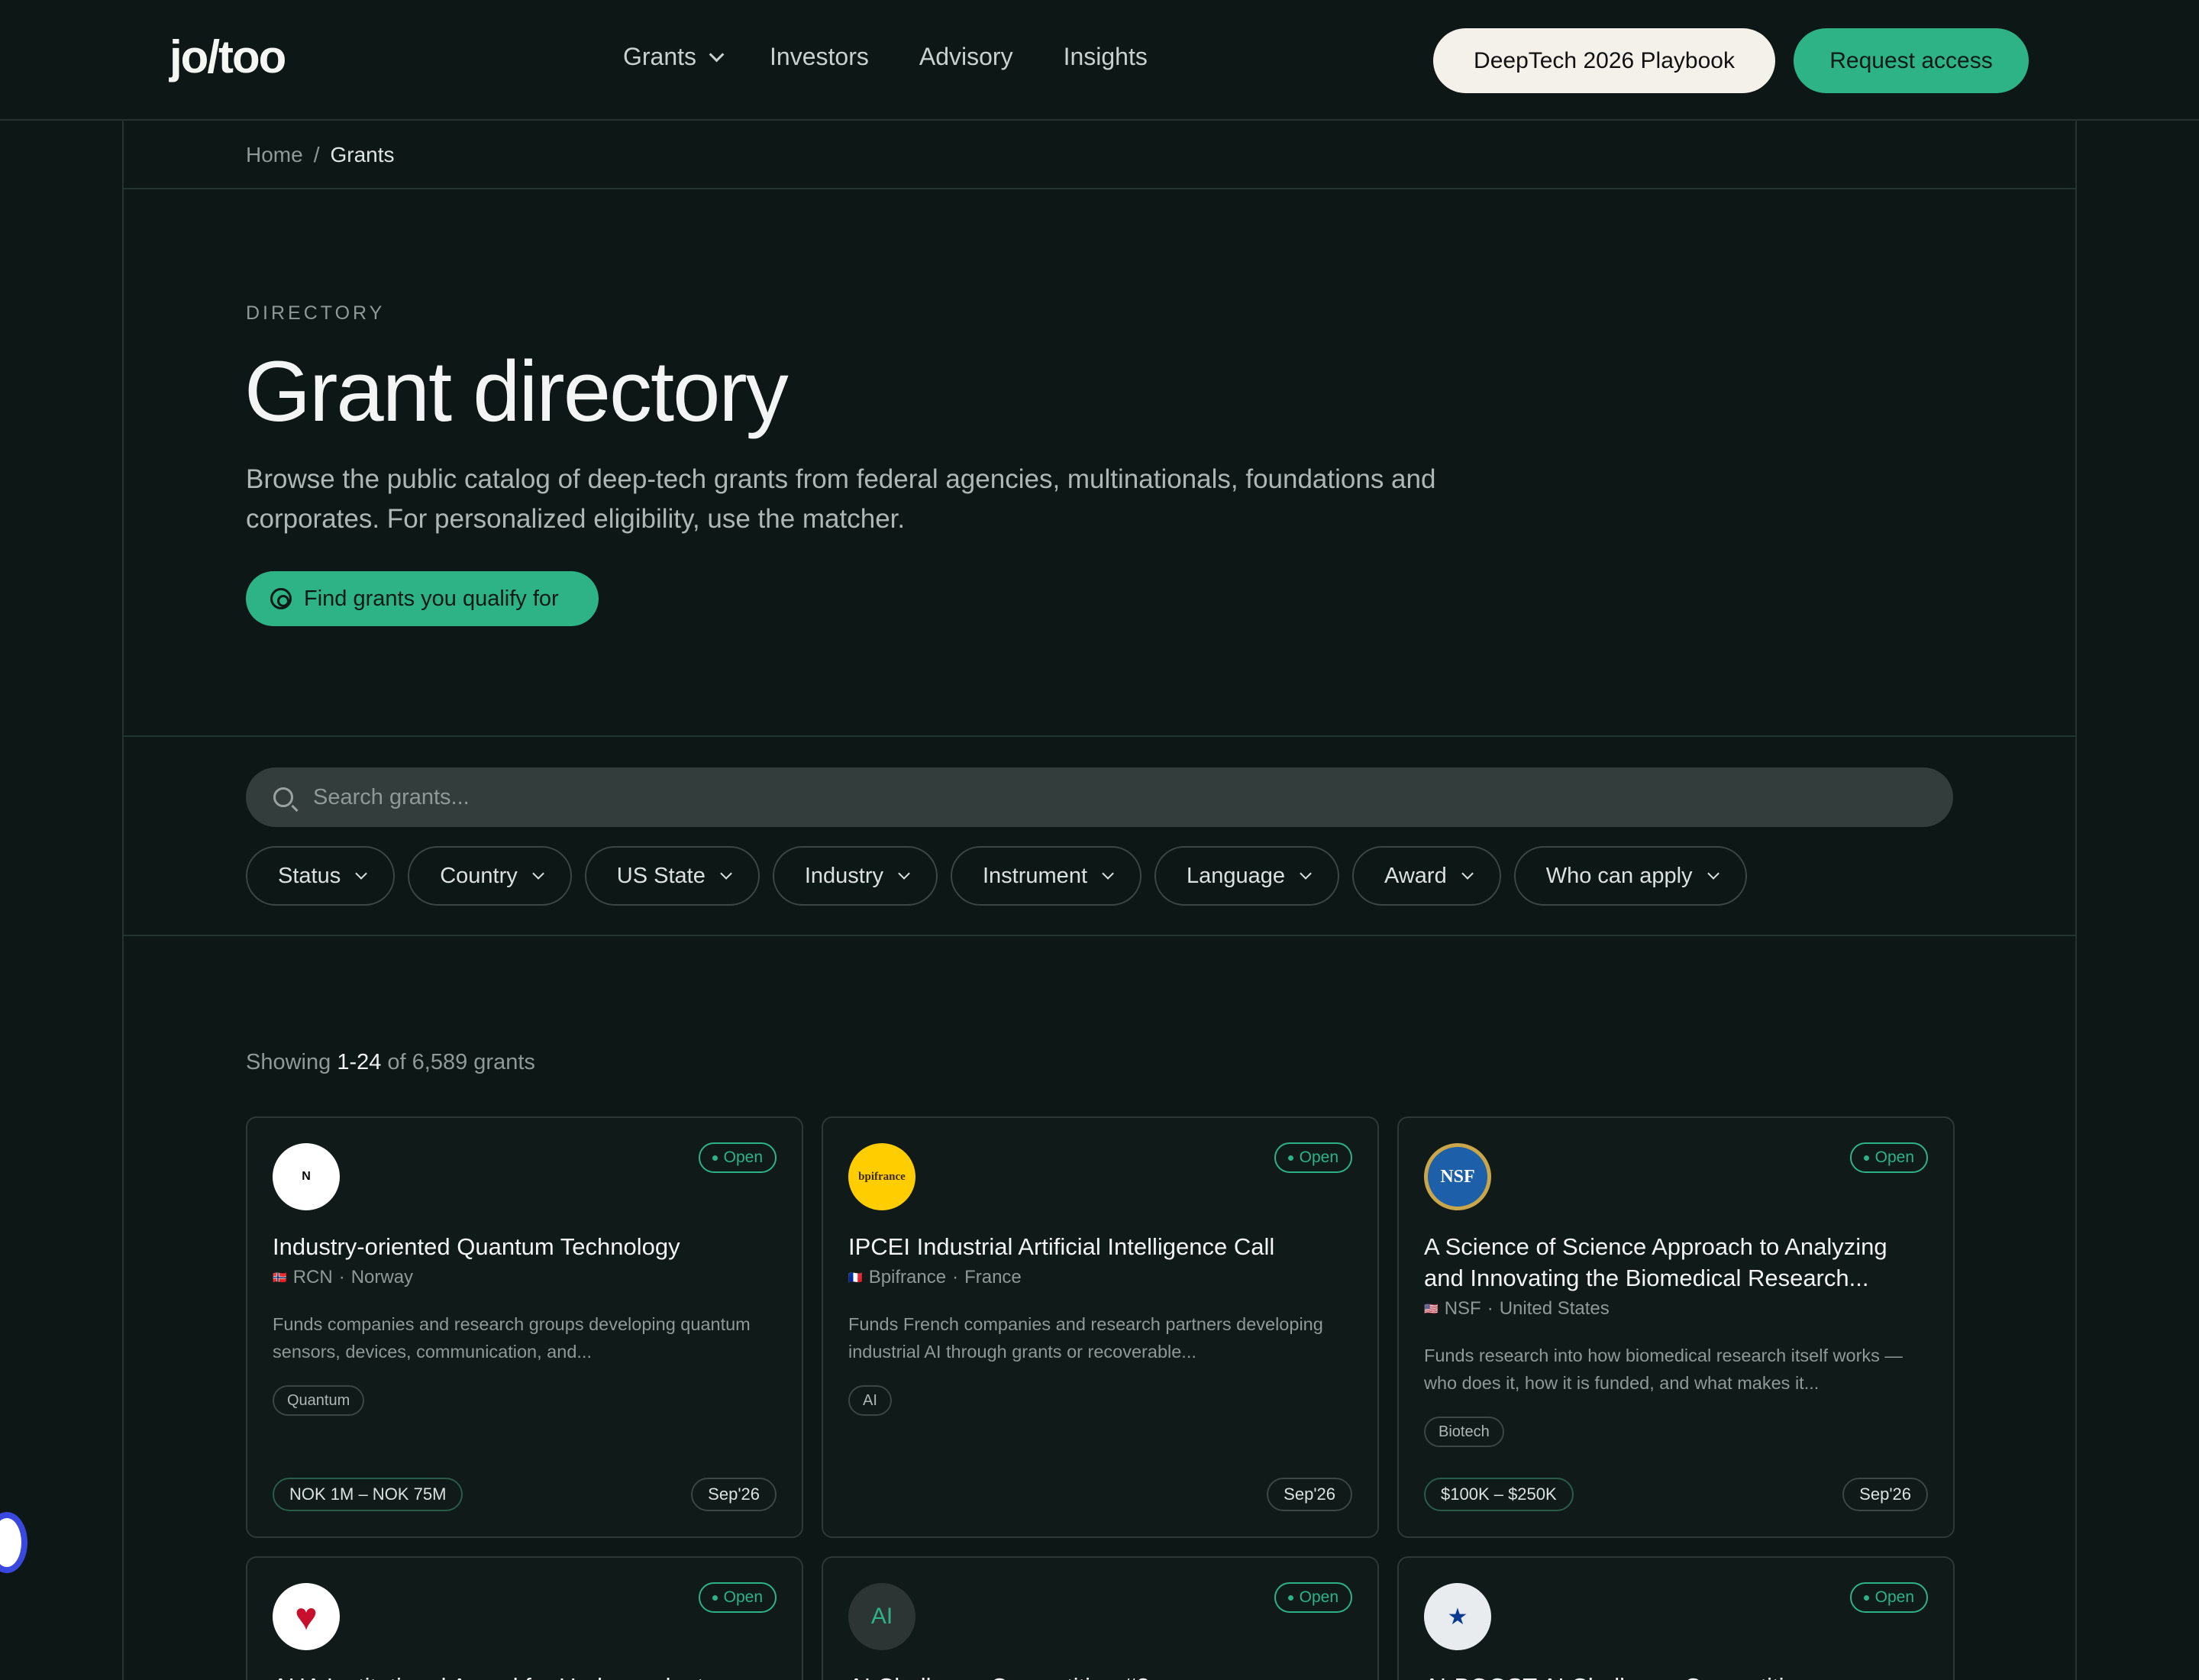 This screenshot has width=2199, height=1680. I want to click on eu-flag-logo: ★, so click(1457, 1616).